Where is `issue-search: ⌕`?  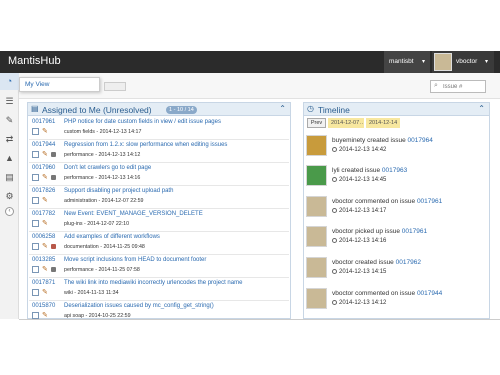
issue-search: ⌕ is located at coordinates (458, 86).